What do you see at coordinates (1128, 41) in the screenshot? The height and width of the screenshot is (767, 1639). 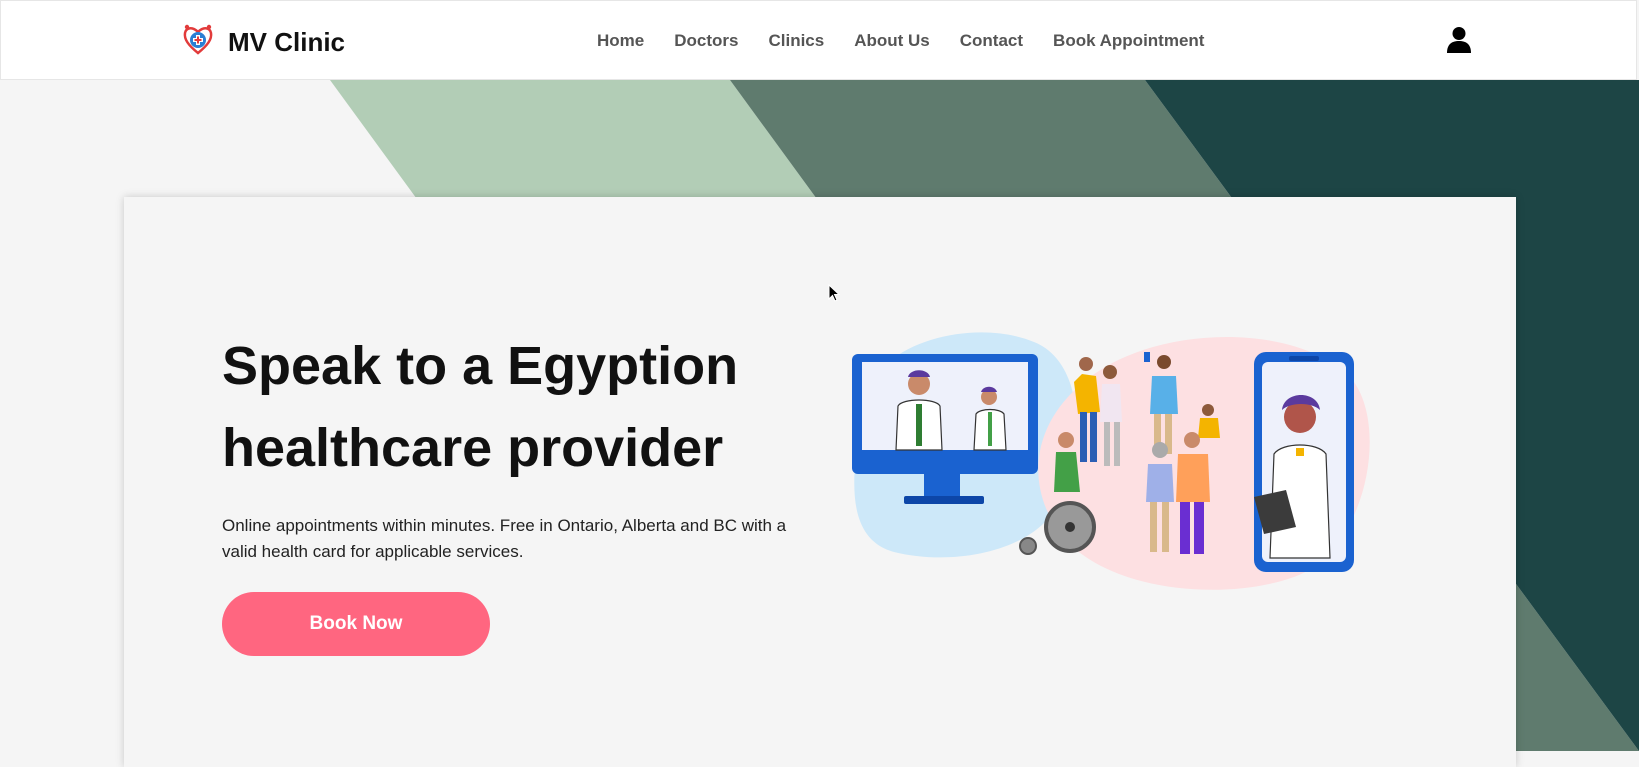 I see `nav-book-appointment: Book Appointment` at bounding box center [1128, 41].